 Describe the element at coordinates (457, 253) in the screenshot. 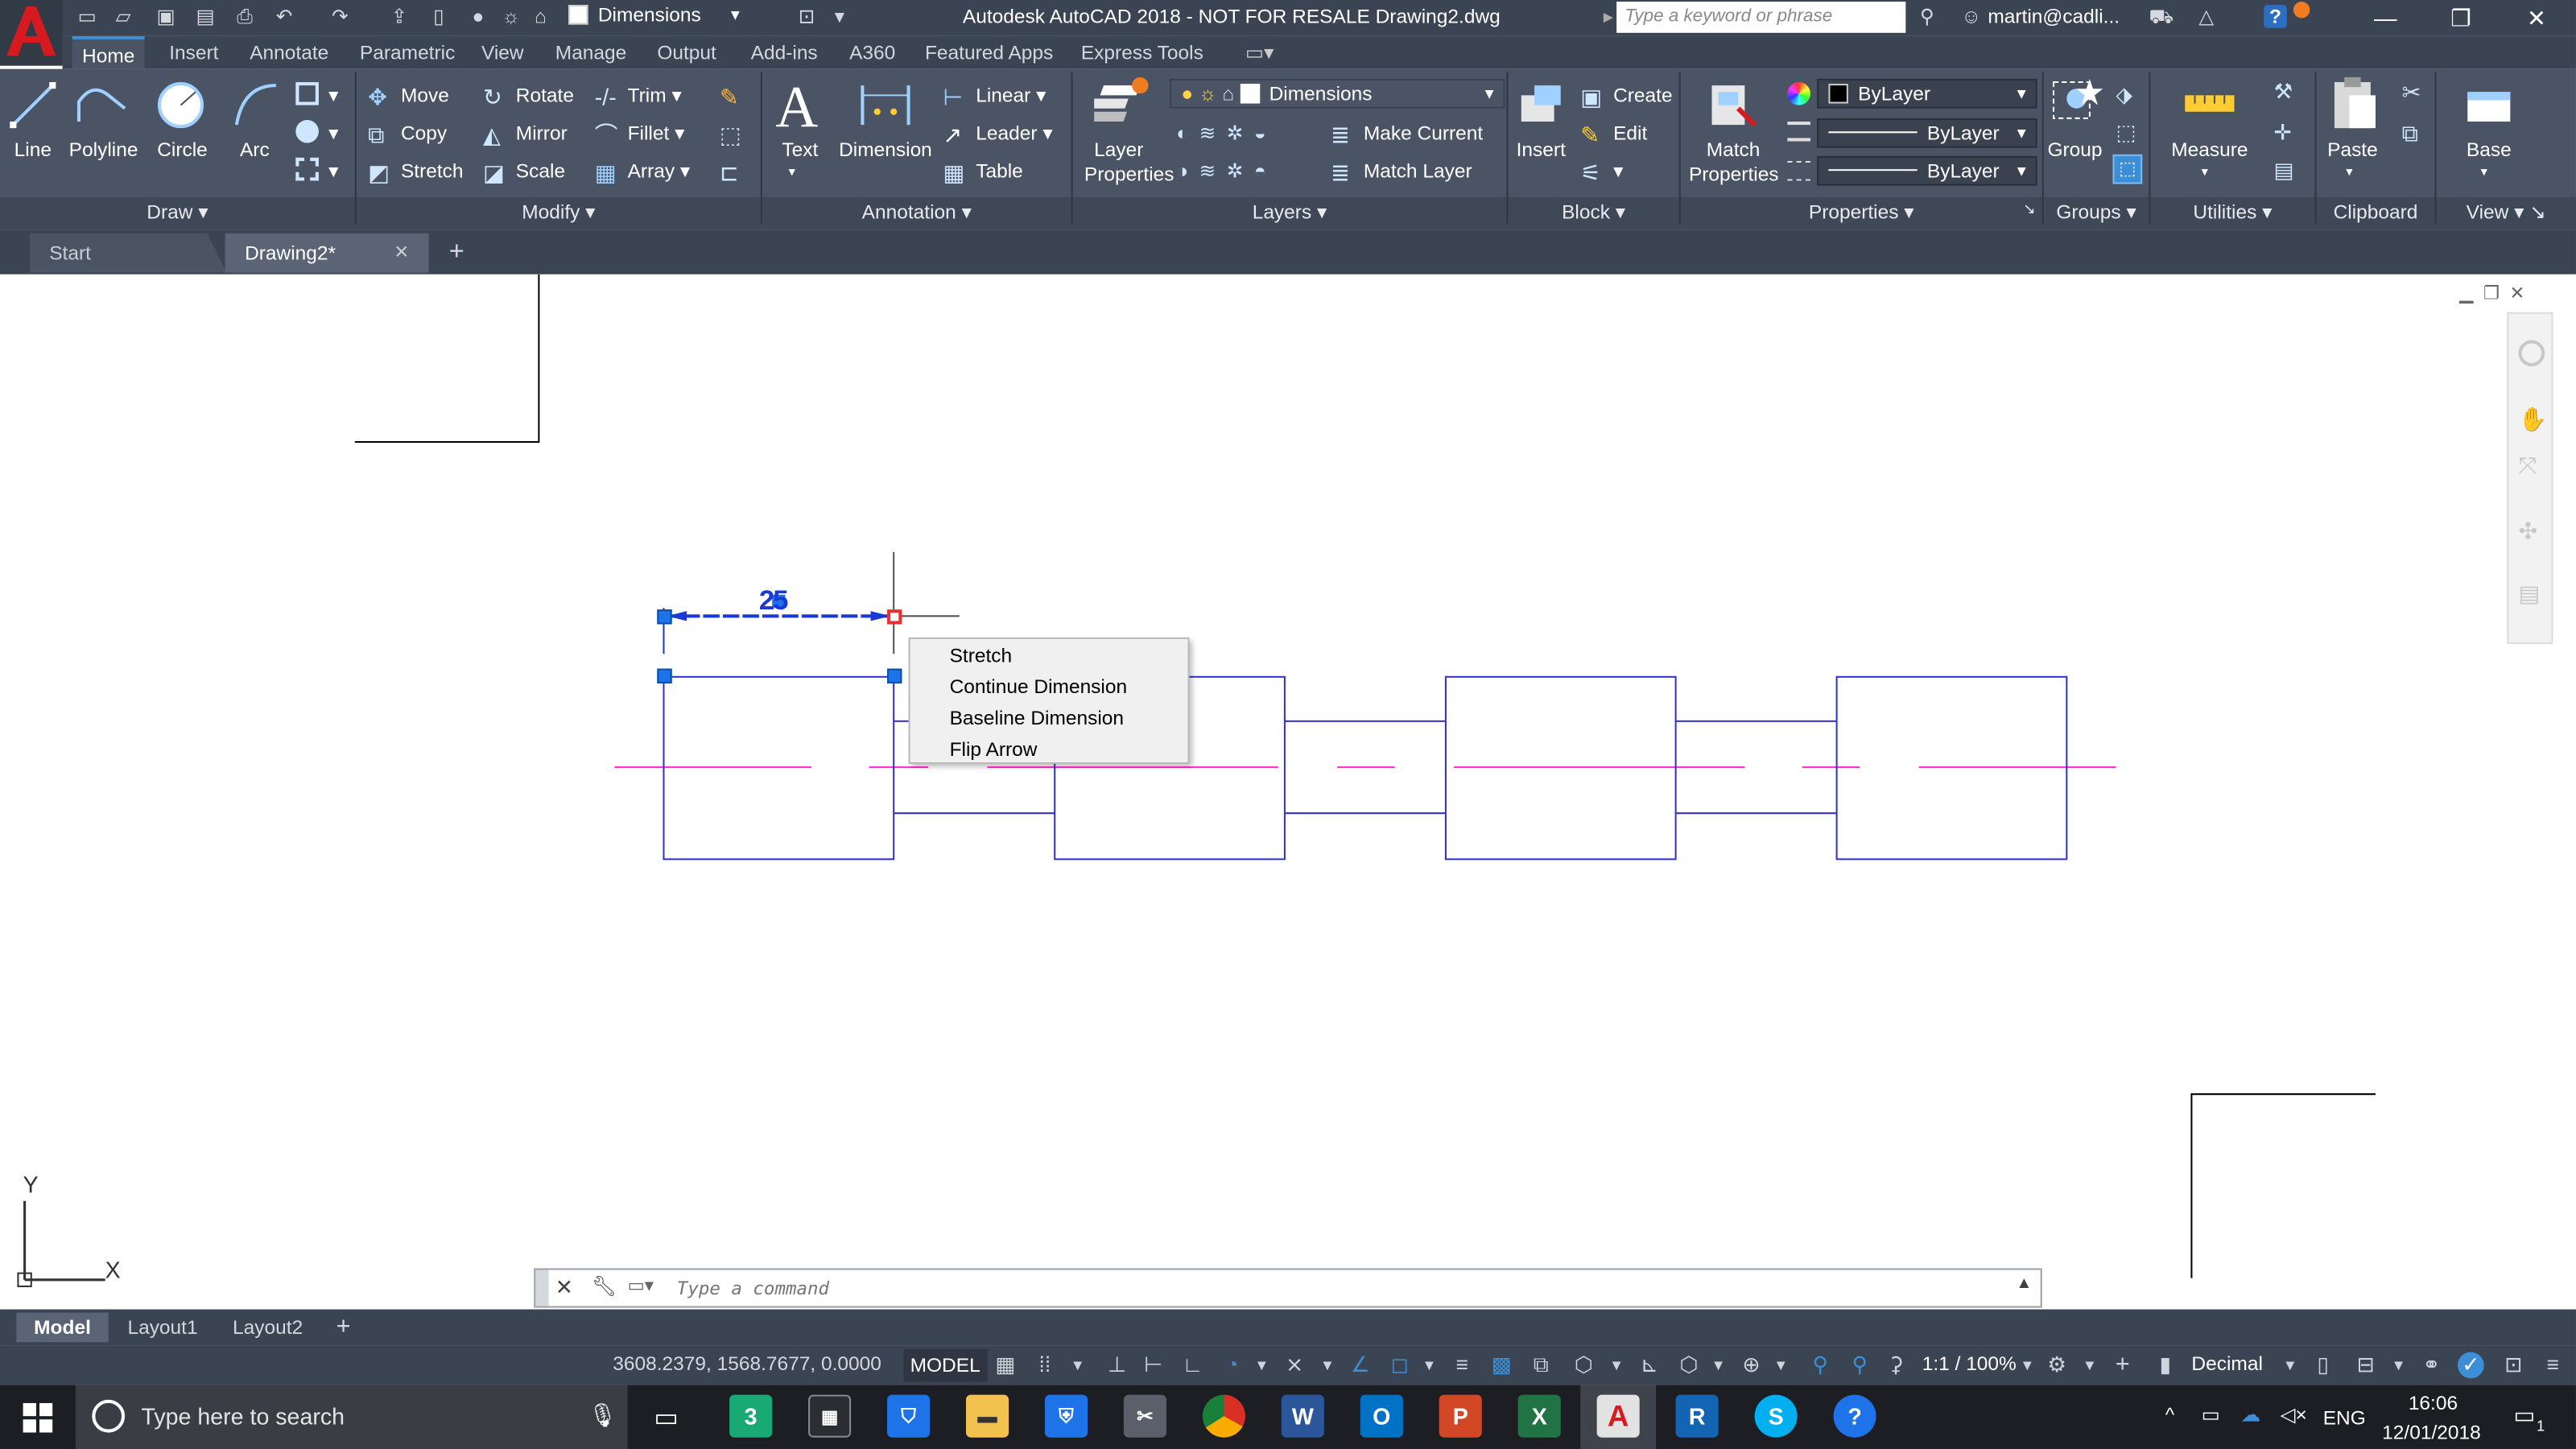

I see `new-tab-plus-icon: +` at that location.